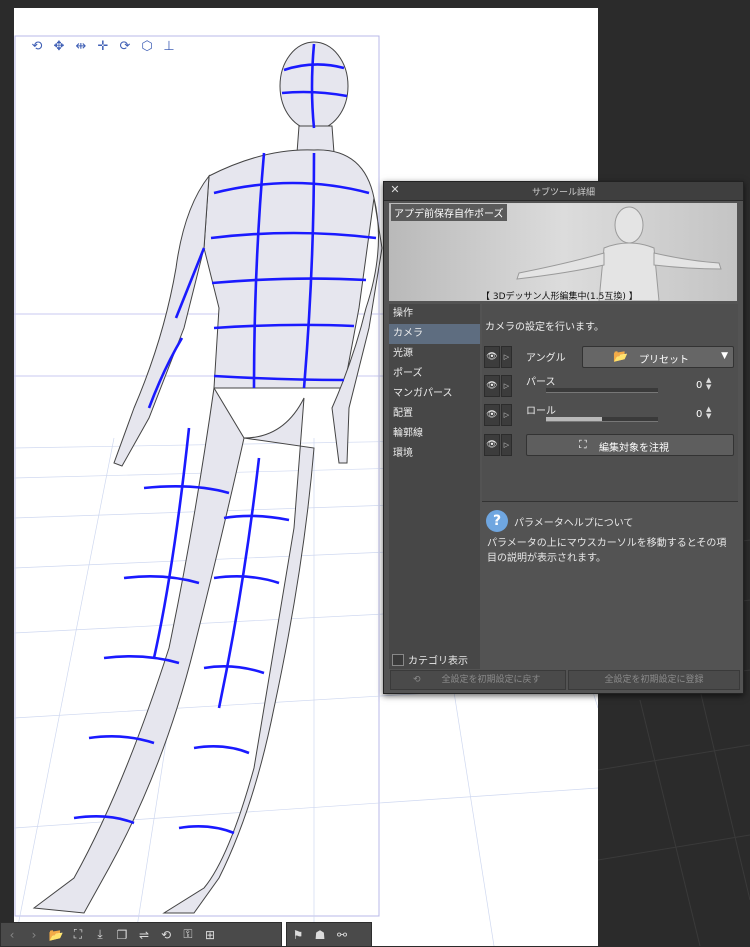 Image resolution: width=750 pixels, height=947 pixels. I want to click on roll-value: 0, so click(699, 414).